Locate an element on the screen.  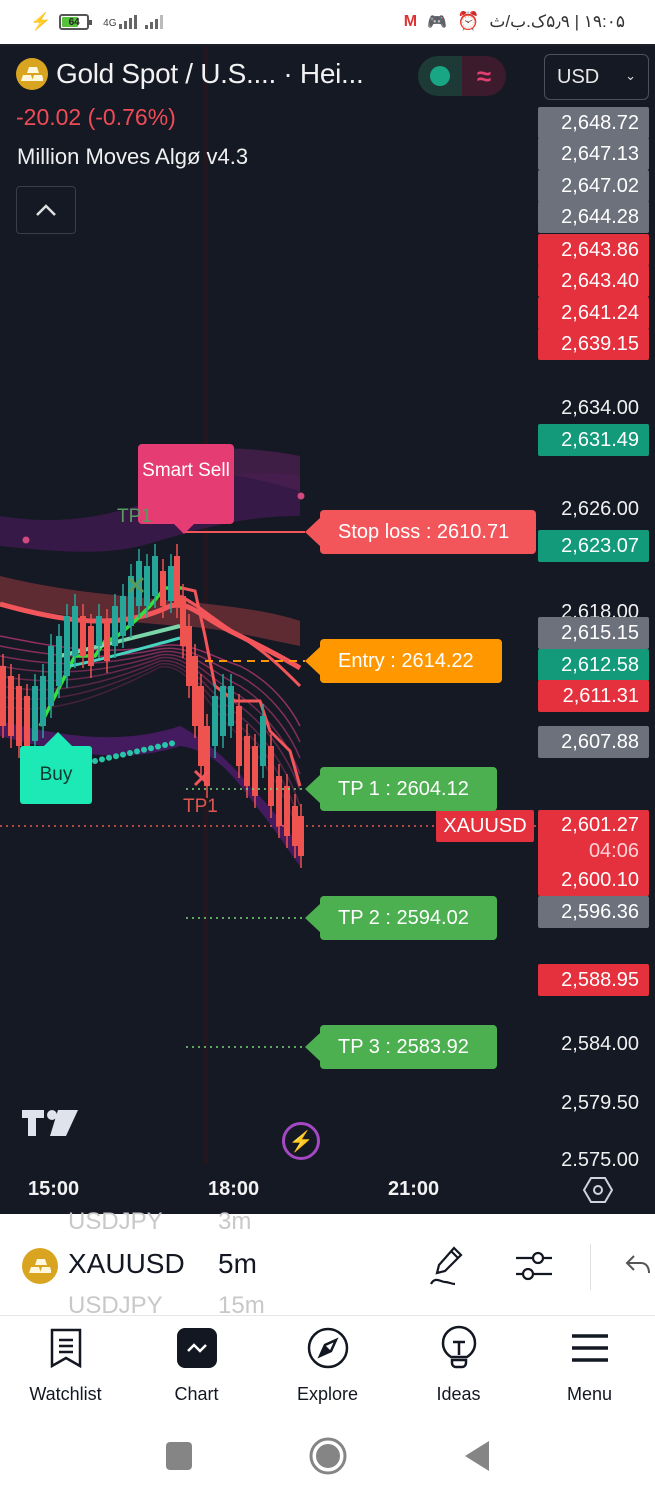
chart-mode-toggle: ≈ is located at coordinates (462, 76).